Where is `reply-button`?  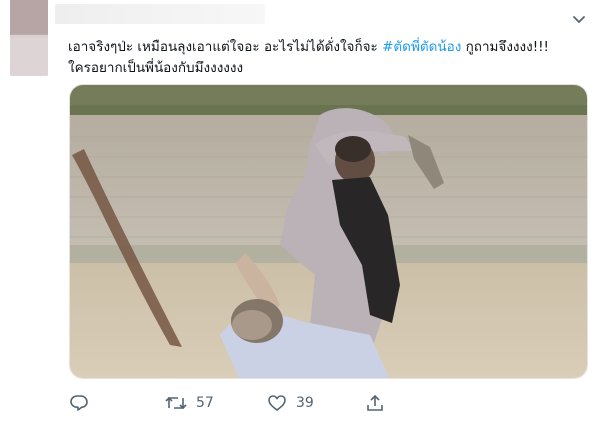 reply-button is located at coordinates (79, 403).